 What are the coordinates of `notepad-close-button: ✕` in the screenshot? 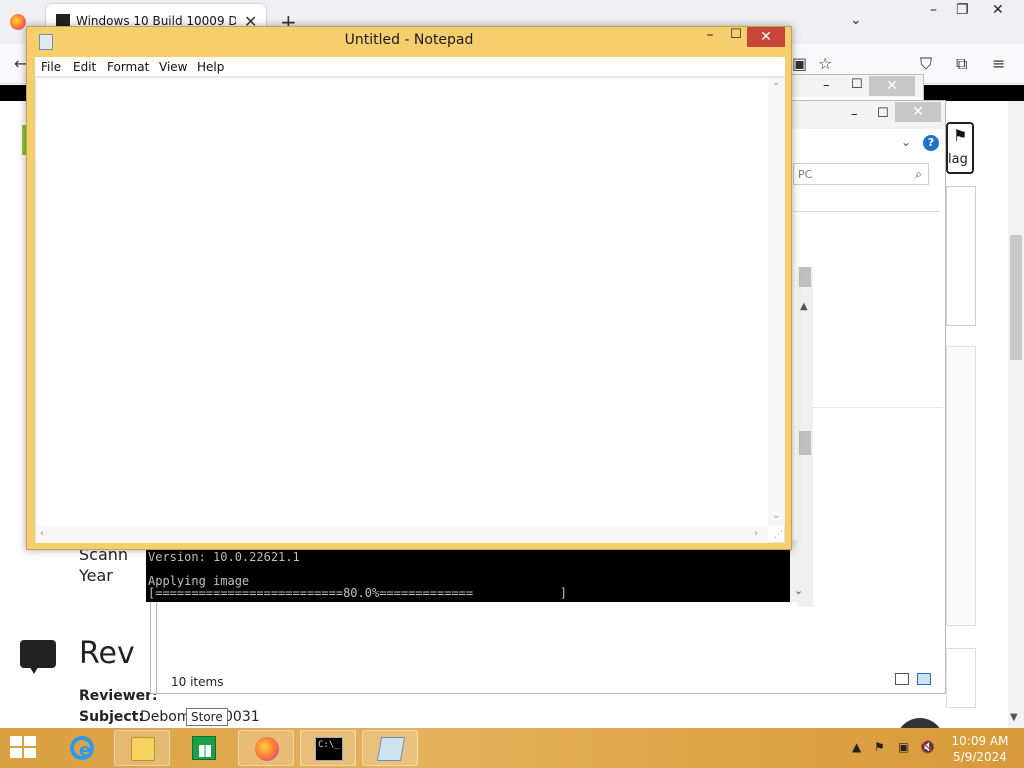 It's located at (766, 37).